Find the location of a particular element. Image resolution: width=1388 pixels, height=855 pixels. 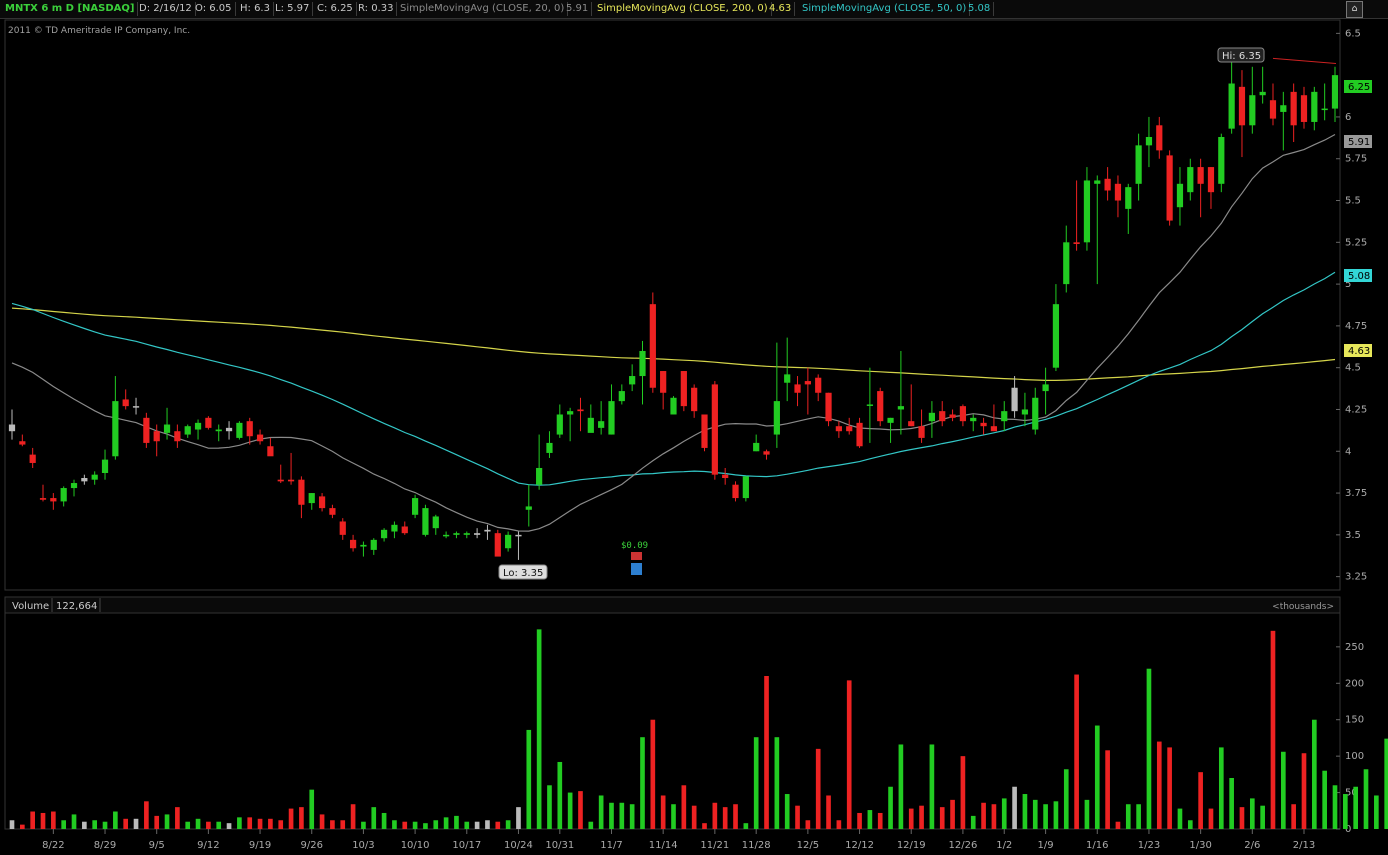

dividend-label: $0.09 is located at coordinates (634, 546).